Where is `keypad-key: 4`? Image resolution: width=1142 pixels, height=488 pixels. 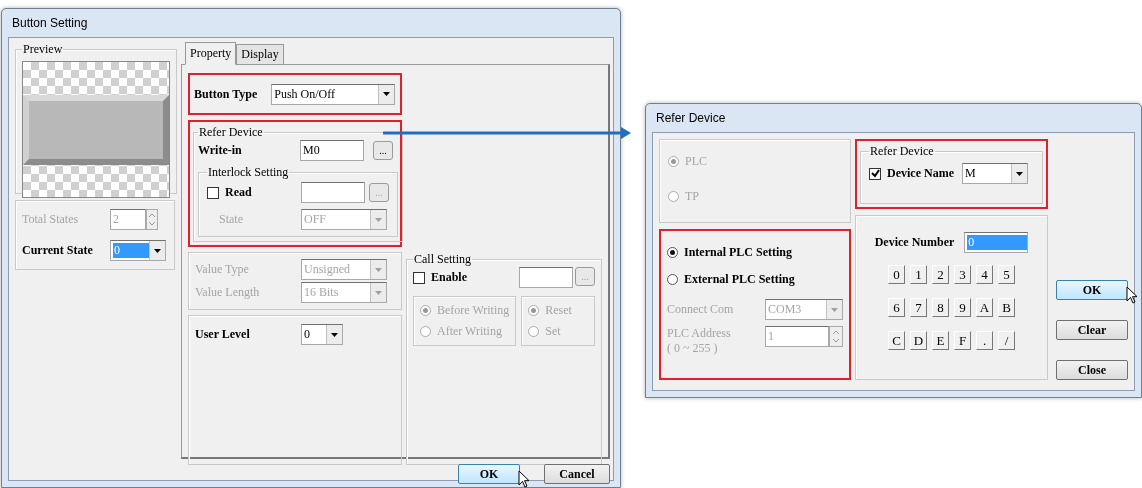 keypad-key: 4 is located at coordinates (984, 274).